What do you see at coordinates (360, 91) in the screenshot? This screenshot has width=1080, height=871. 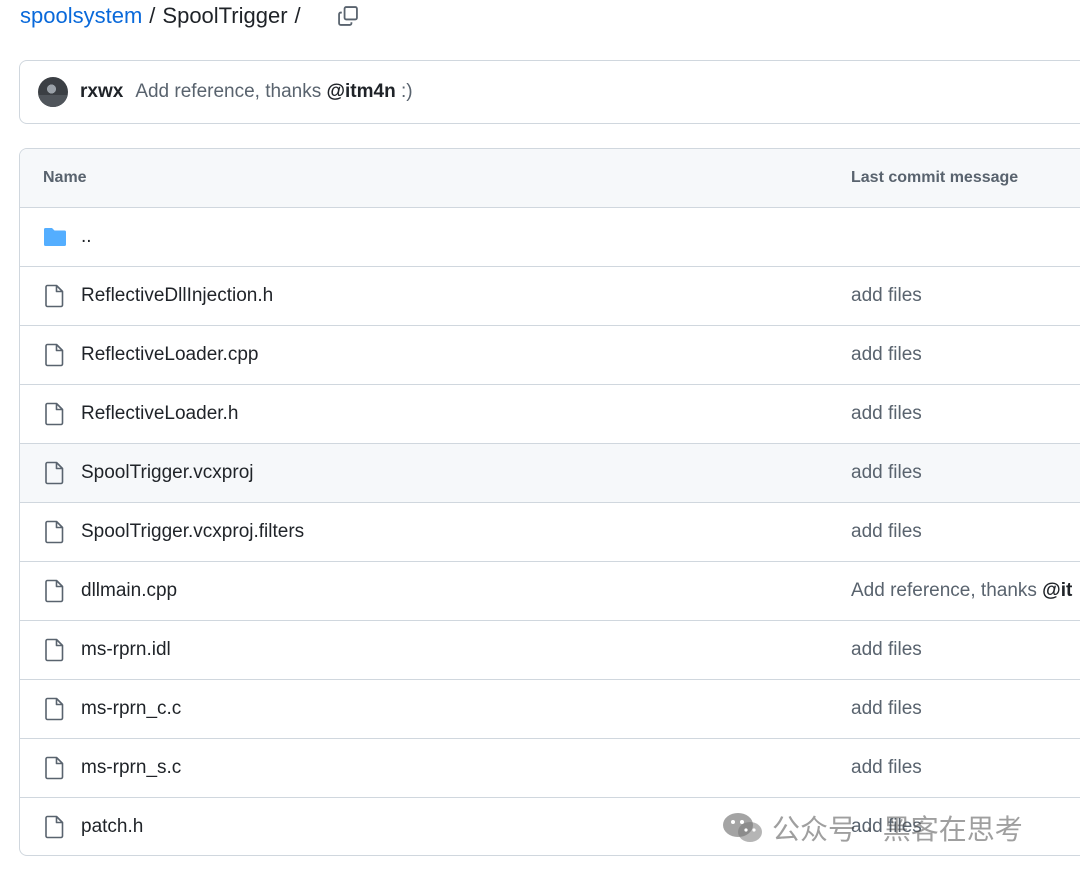 I see `commit-mention: @itm4n` at bounding box center [360, 91].